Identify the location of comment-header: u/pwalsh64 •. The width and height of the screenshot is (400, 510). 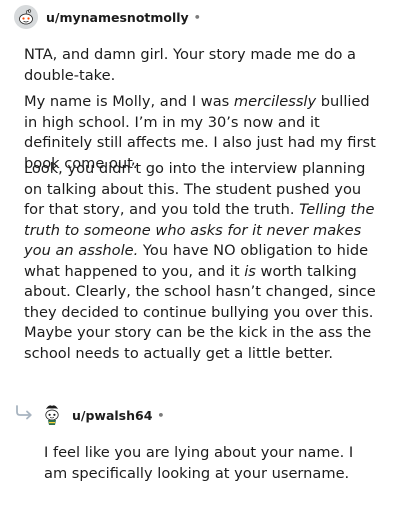
(102, 415).